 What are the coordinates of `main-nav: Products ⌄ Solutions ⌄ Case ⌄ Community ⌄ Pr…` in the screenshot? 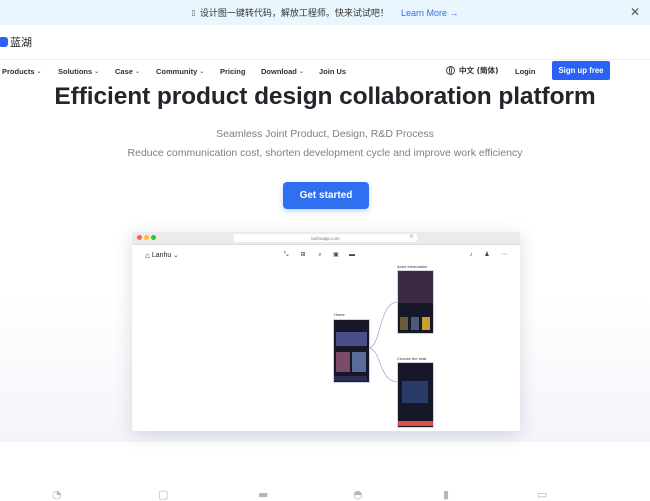 It's located at (325, 71).